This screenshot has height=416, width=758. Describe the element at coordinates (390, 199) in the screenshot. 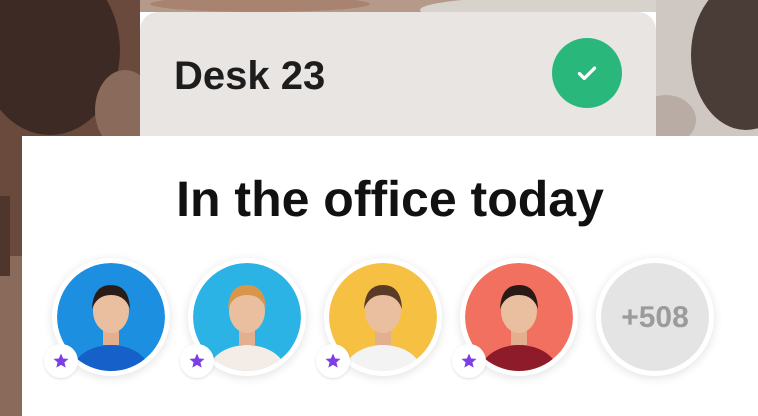

I see `card-title: In the office today` at that location.